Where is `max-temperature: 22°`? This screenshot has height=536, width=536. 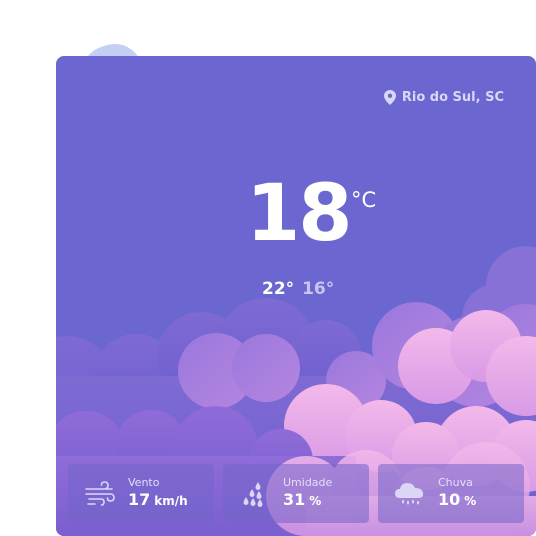 max-temperature: 22° is located at coordinates (278, 289).